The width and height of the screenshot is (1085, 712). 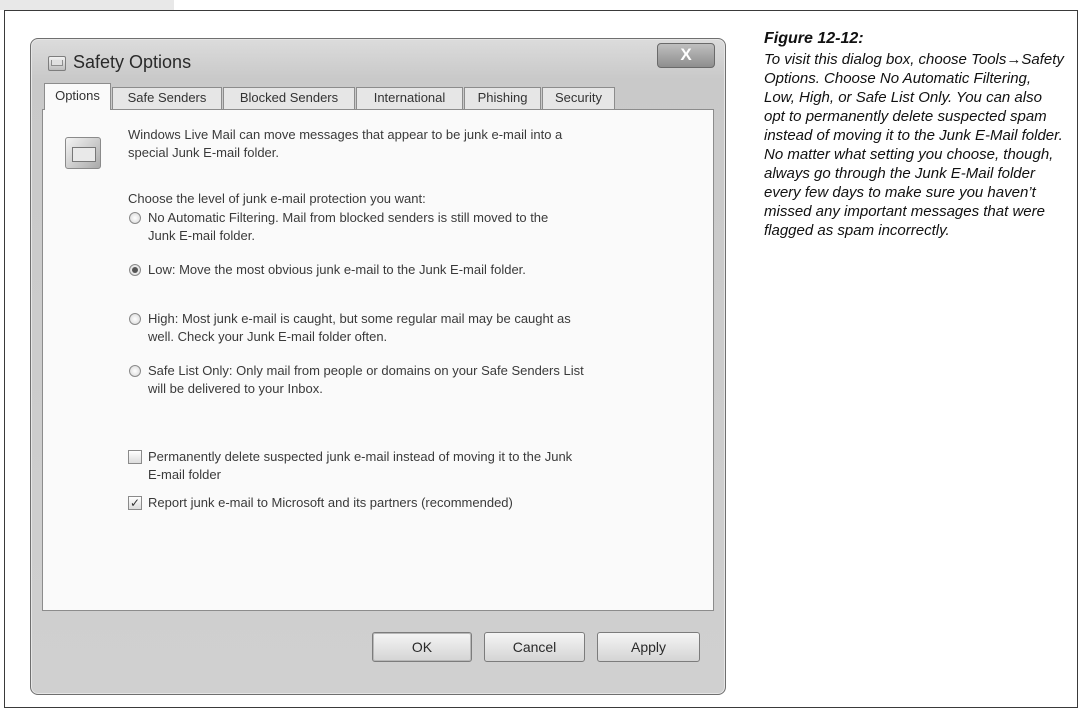 I want to click on radio-high, so click(x=135, y=319).